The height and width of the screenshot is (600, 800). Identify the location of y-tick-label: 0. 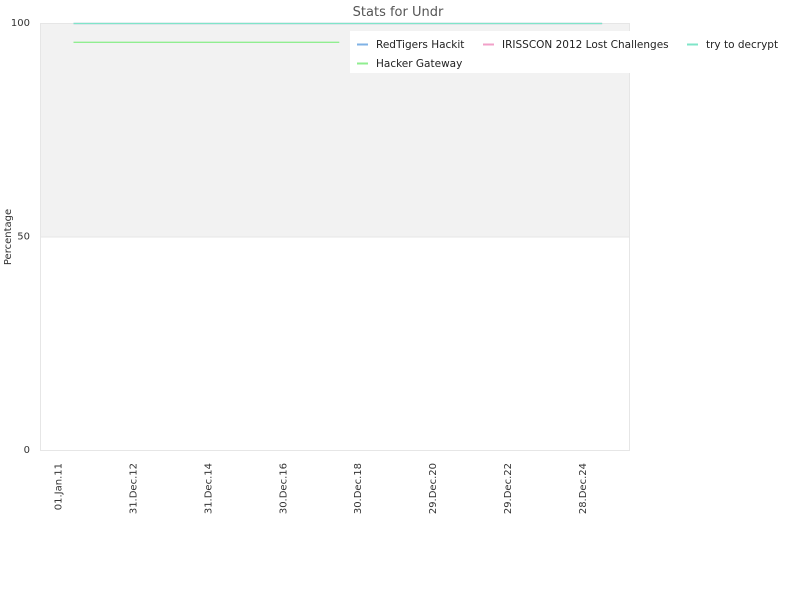
(27, 450).